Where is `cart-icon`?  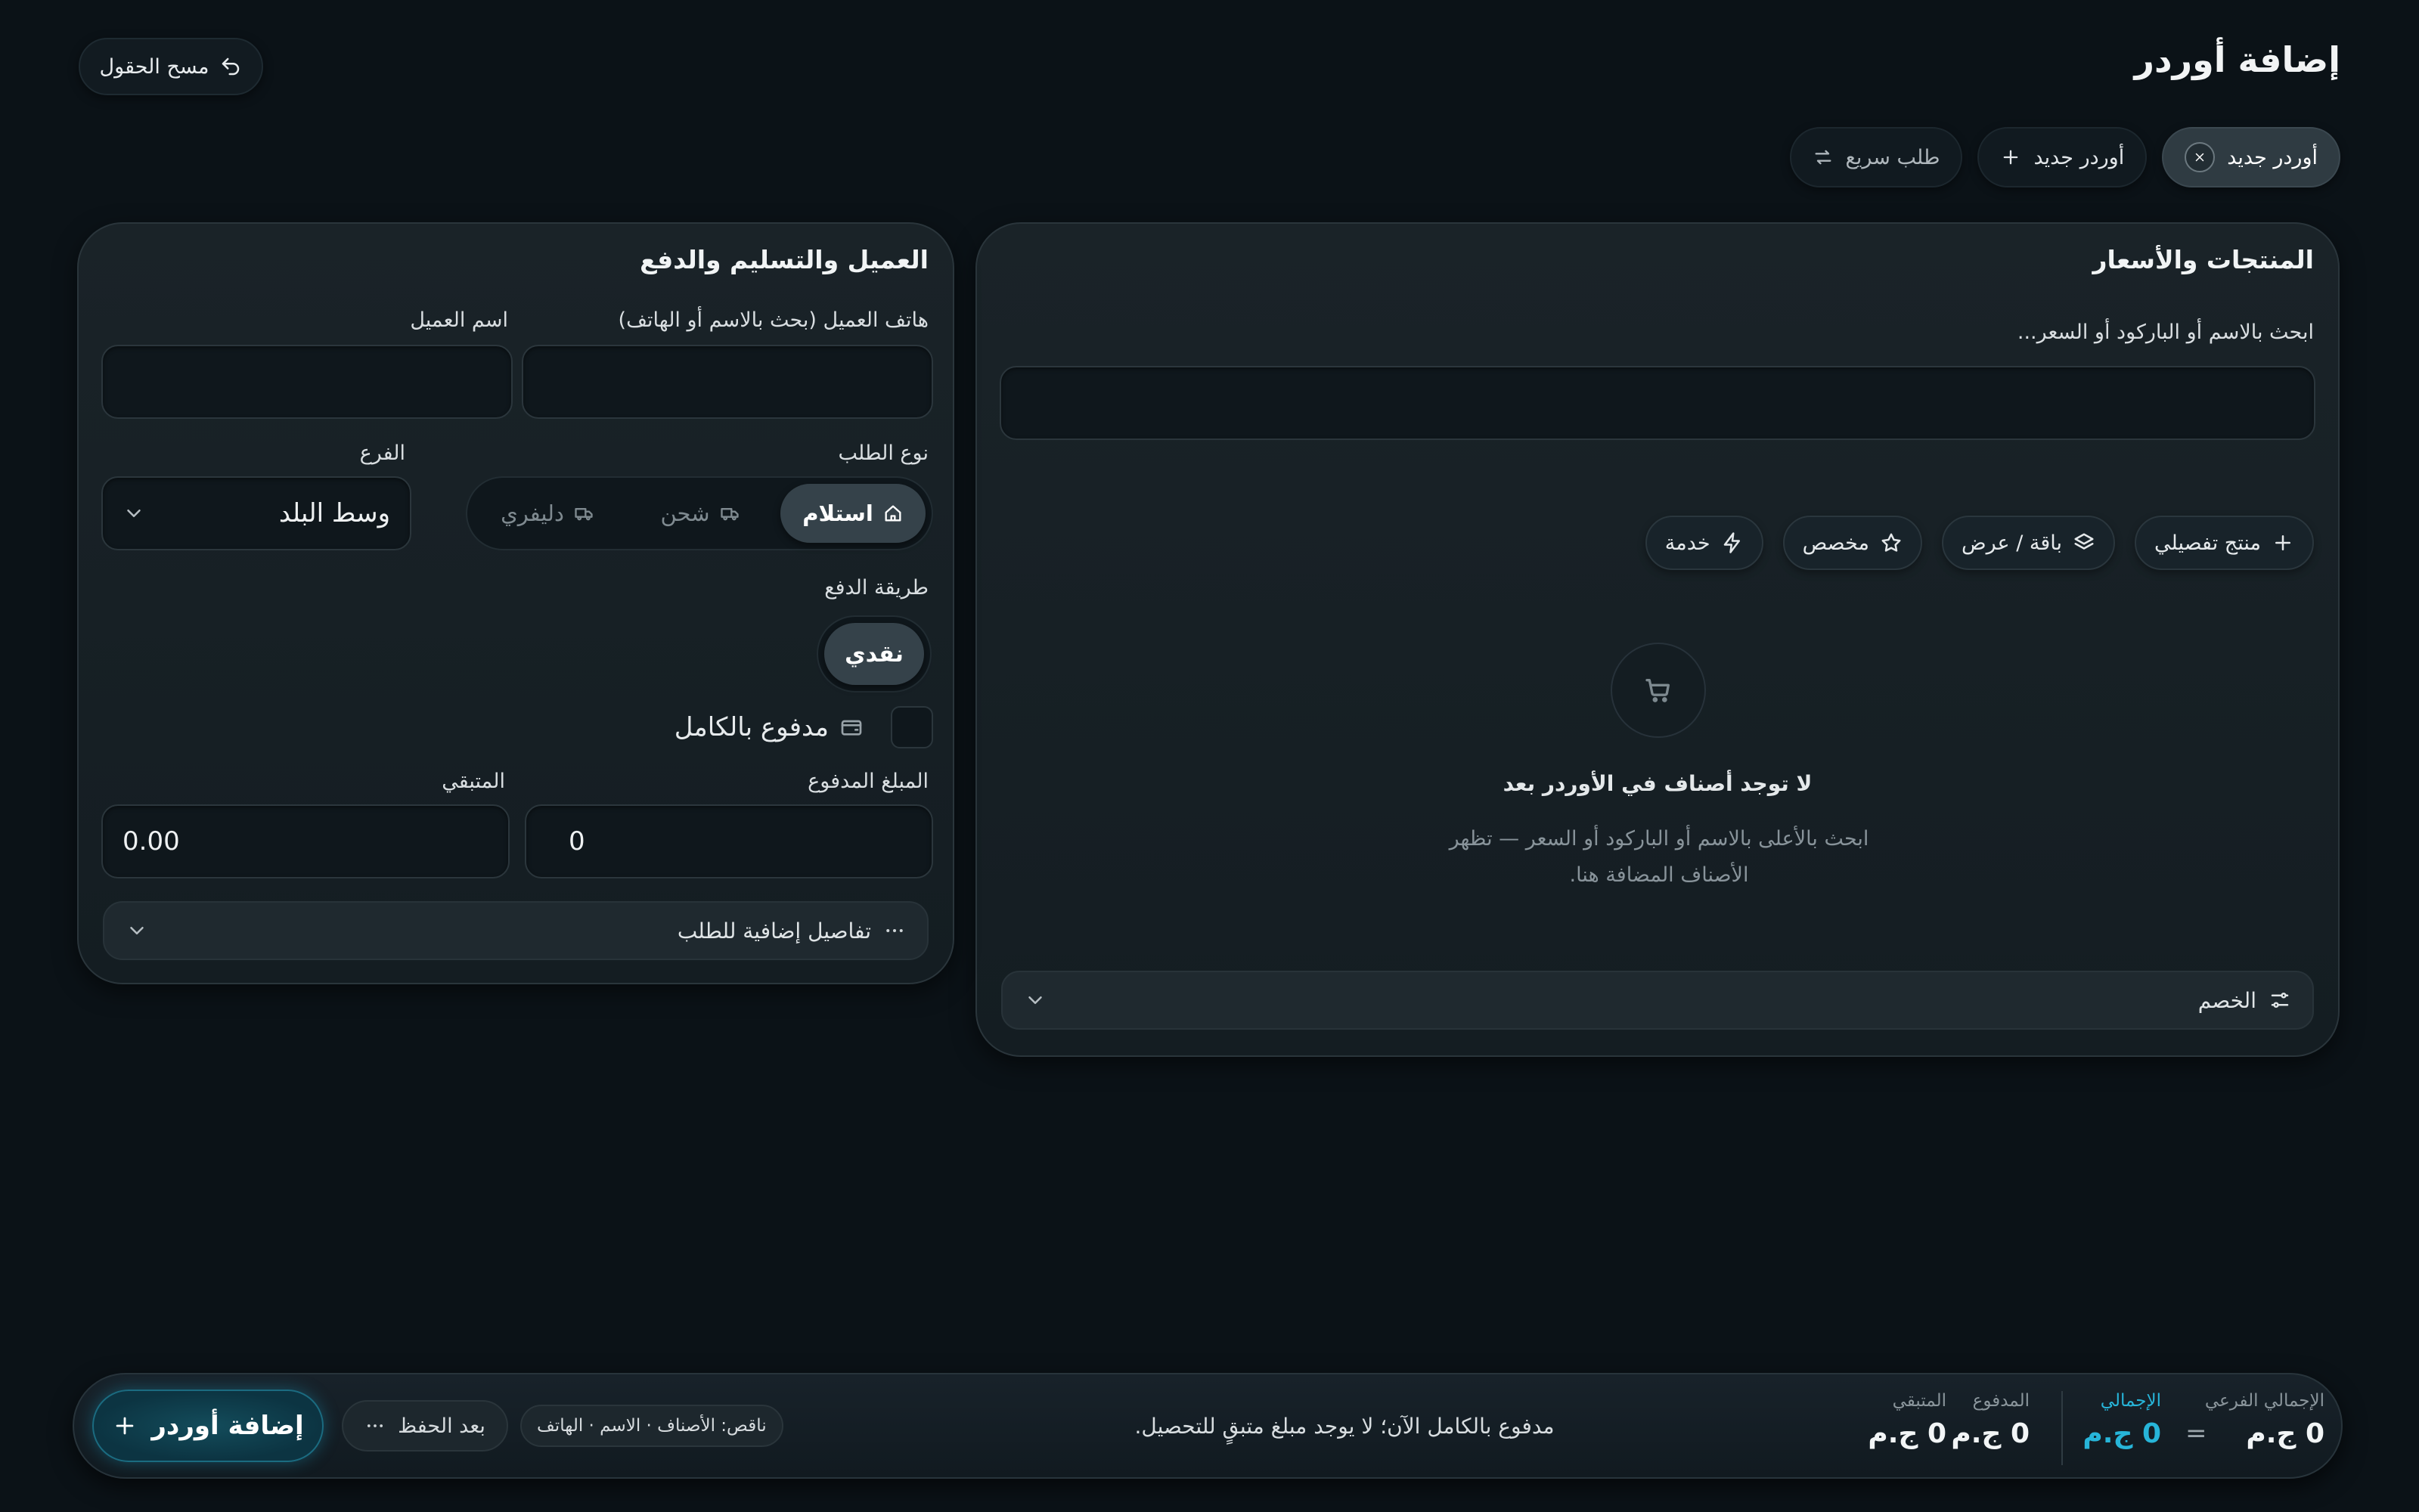 cart-icon is located at coordinates (1658, 690).